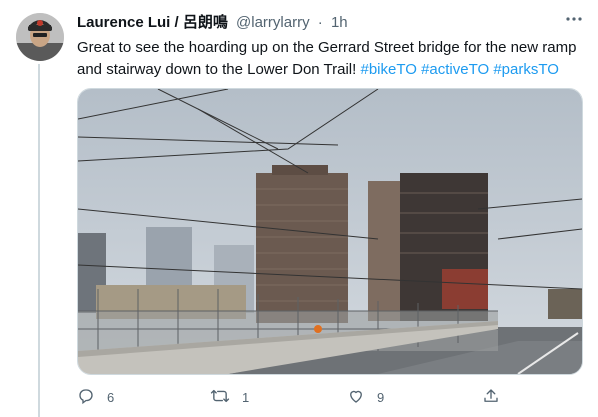 This screenshot has height=417, width=598. Describe the element at coordinates (491, 397) in the screenshot. I see `share-icon` at that location.